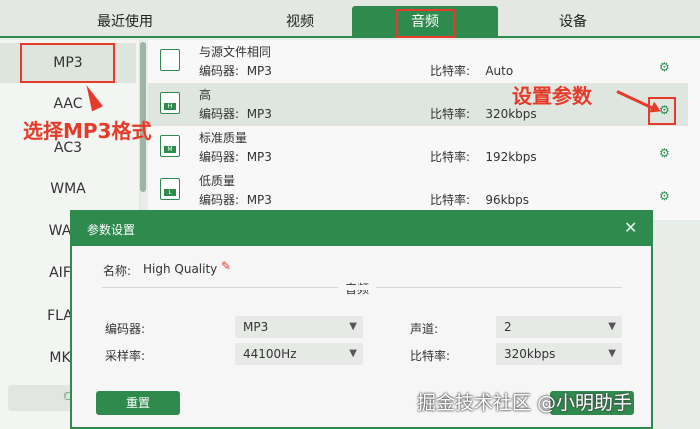 This screenshot has width=700, height=429. I want to click on preset-item: L 低质量 编码器: MP3 比特率: 96kbps ⚙, so click(418, 190).